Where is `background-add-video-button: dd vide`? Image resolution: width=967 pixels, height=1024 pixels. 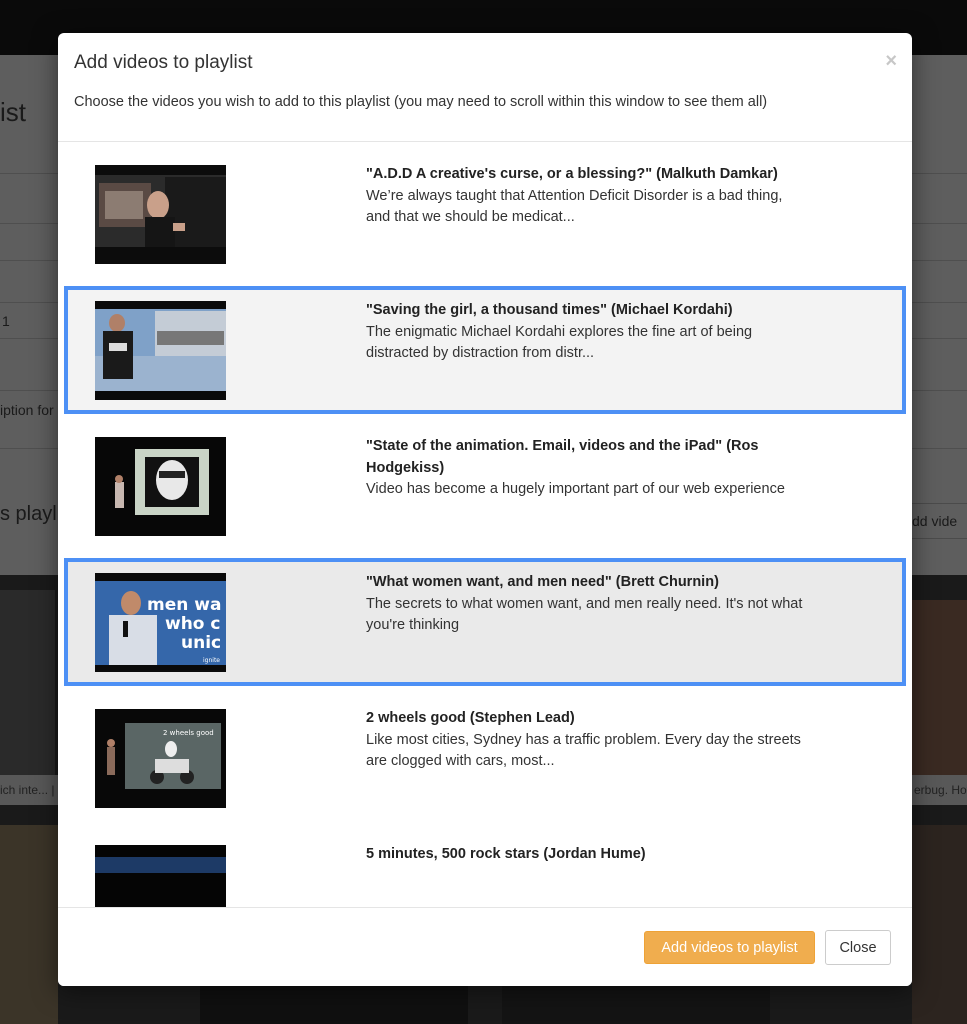
background-add-video-button: dd vide is located at coordinates (936, 521).